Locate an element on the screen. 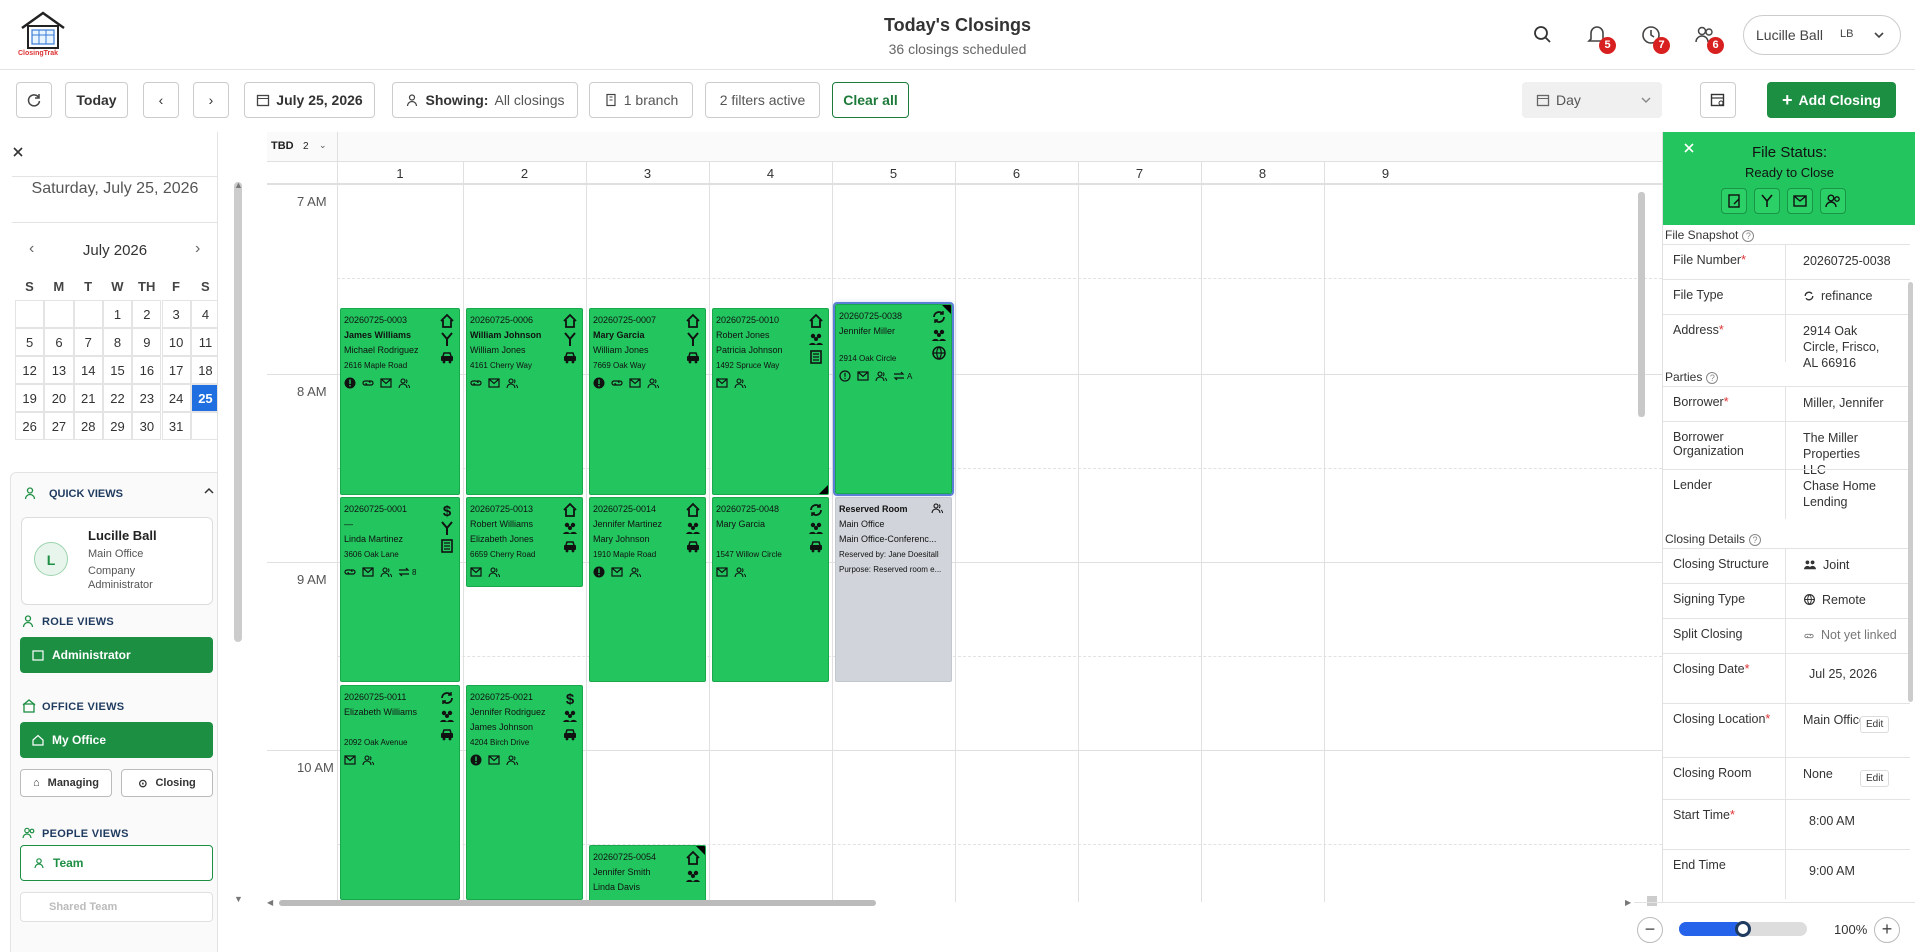  zoom-in-button: + is located at coordinates (1887, 930).